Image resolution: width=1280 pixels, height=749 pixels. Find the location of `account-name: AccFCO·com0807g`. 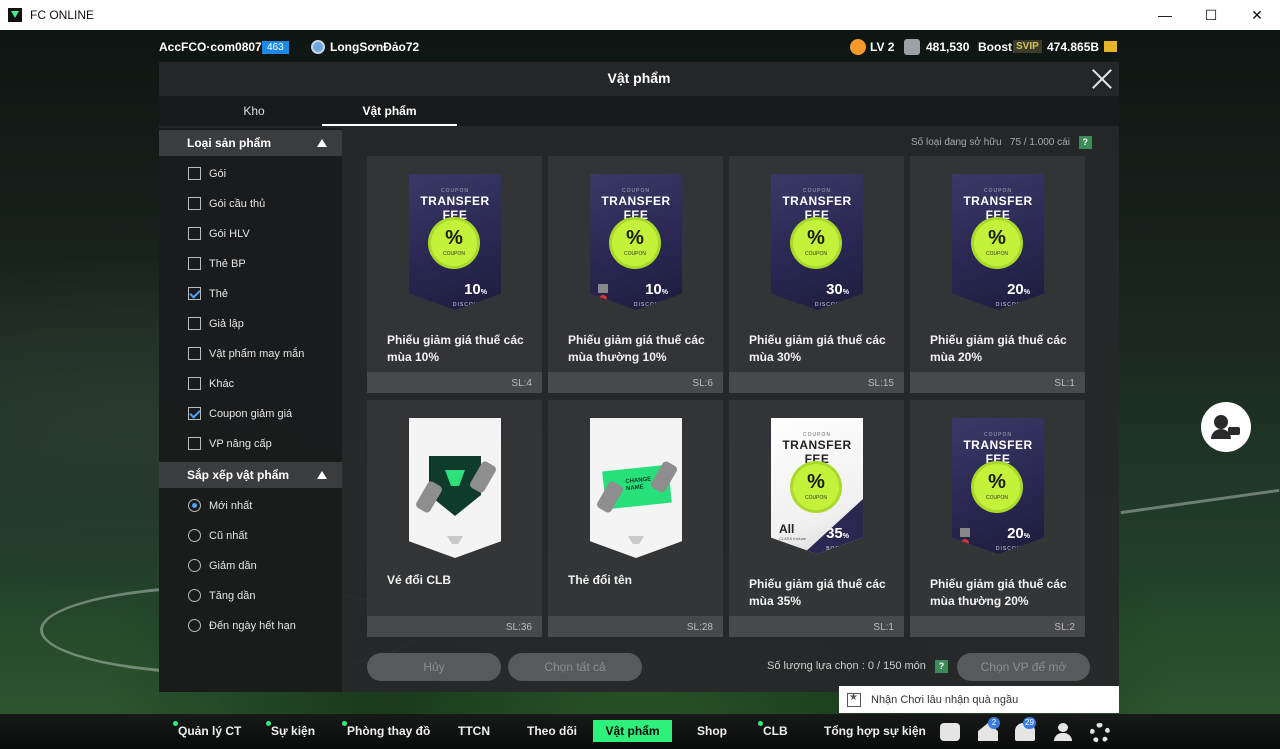

account-name: AccFCO·com0807g is located at coordinates (214, 47).